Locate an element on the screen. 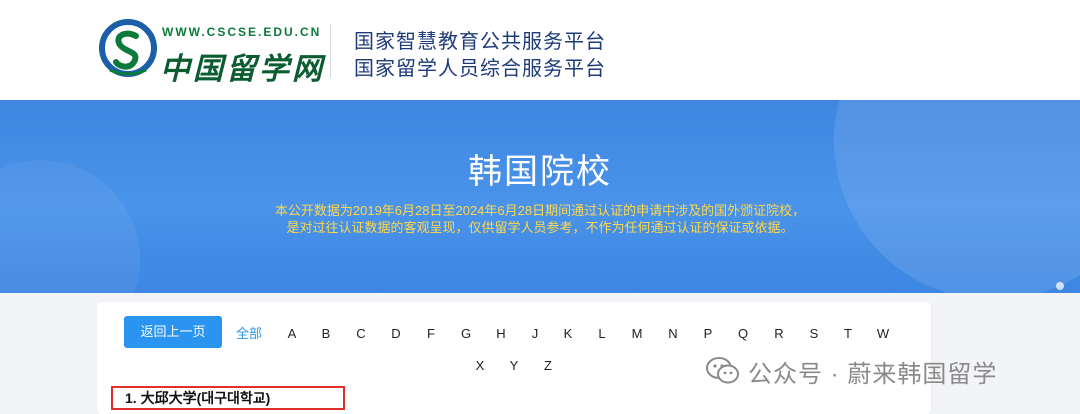 The height and width of the screenshot is (414, 1080). letter-filter-b: B is located at coordinates (326, 334).